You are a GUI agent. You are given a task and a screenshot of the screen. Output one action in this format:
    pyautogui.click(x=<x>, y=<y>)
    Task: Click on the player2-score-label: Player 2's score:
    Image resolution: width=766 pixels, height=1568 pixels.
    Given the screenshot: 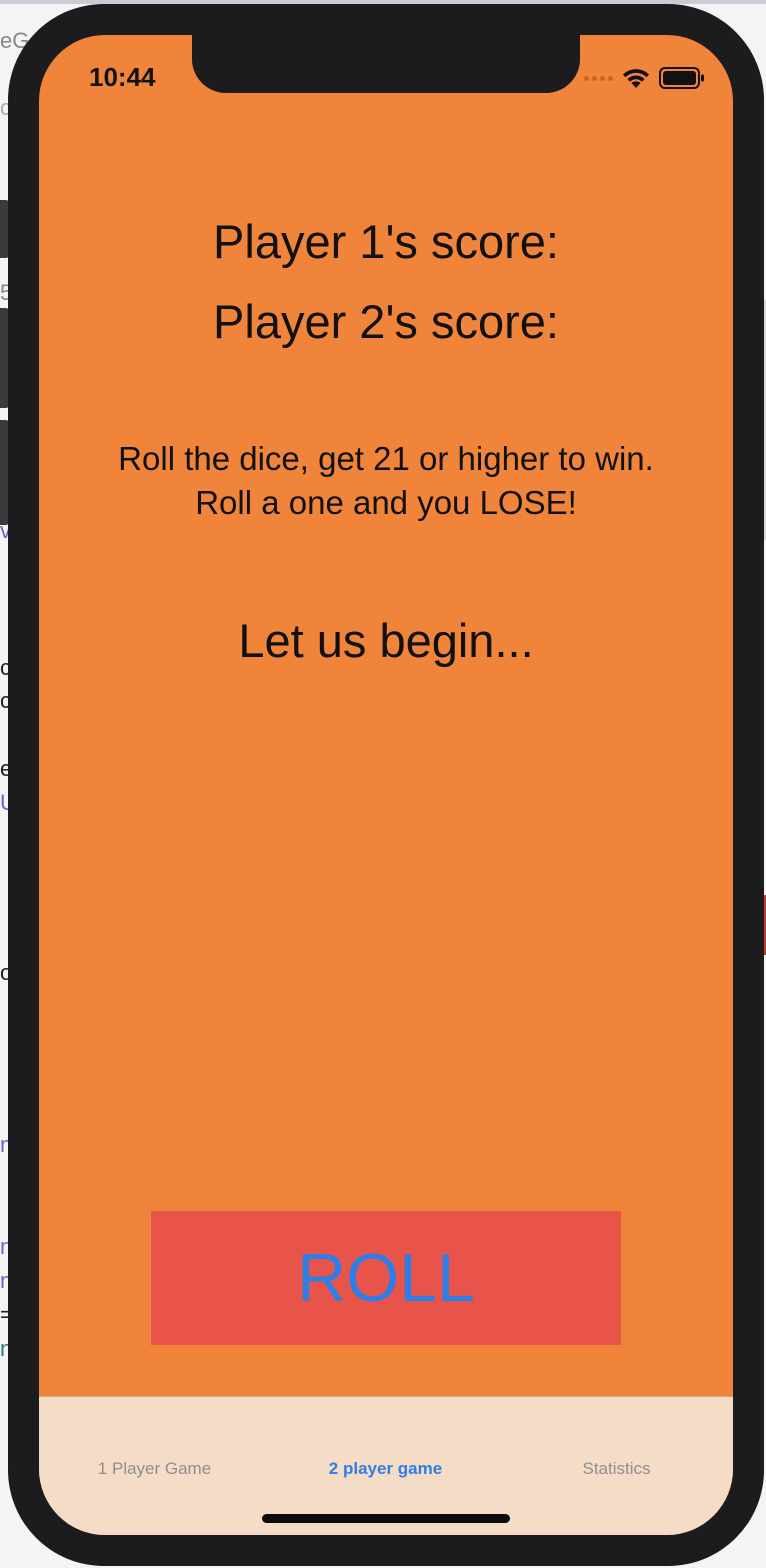 What is the action you would take?
    pyautogui.click(x=386, y=321)
    